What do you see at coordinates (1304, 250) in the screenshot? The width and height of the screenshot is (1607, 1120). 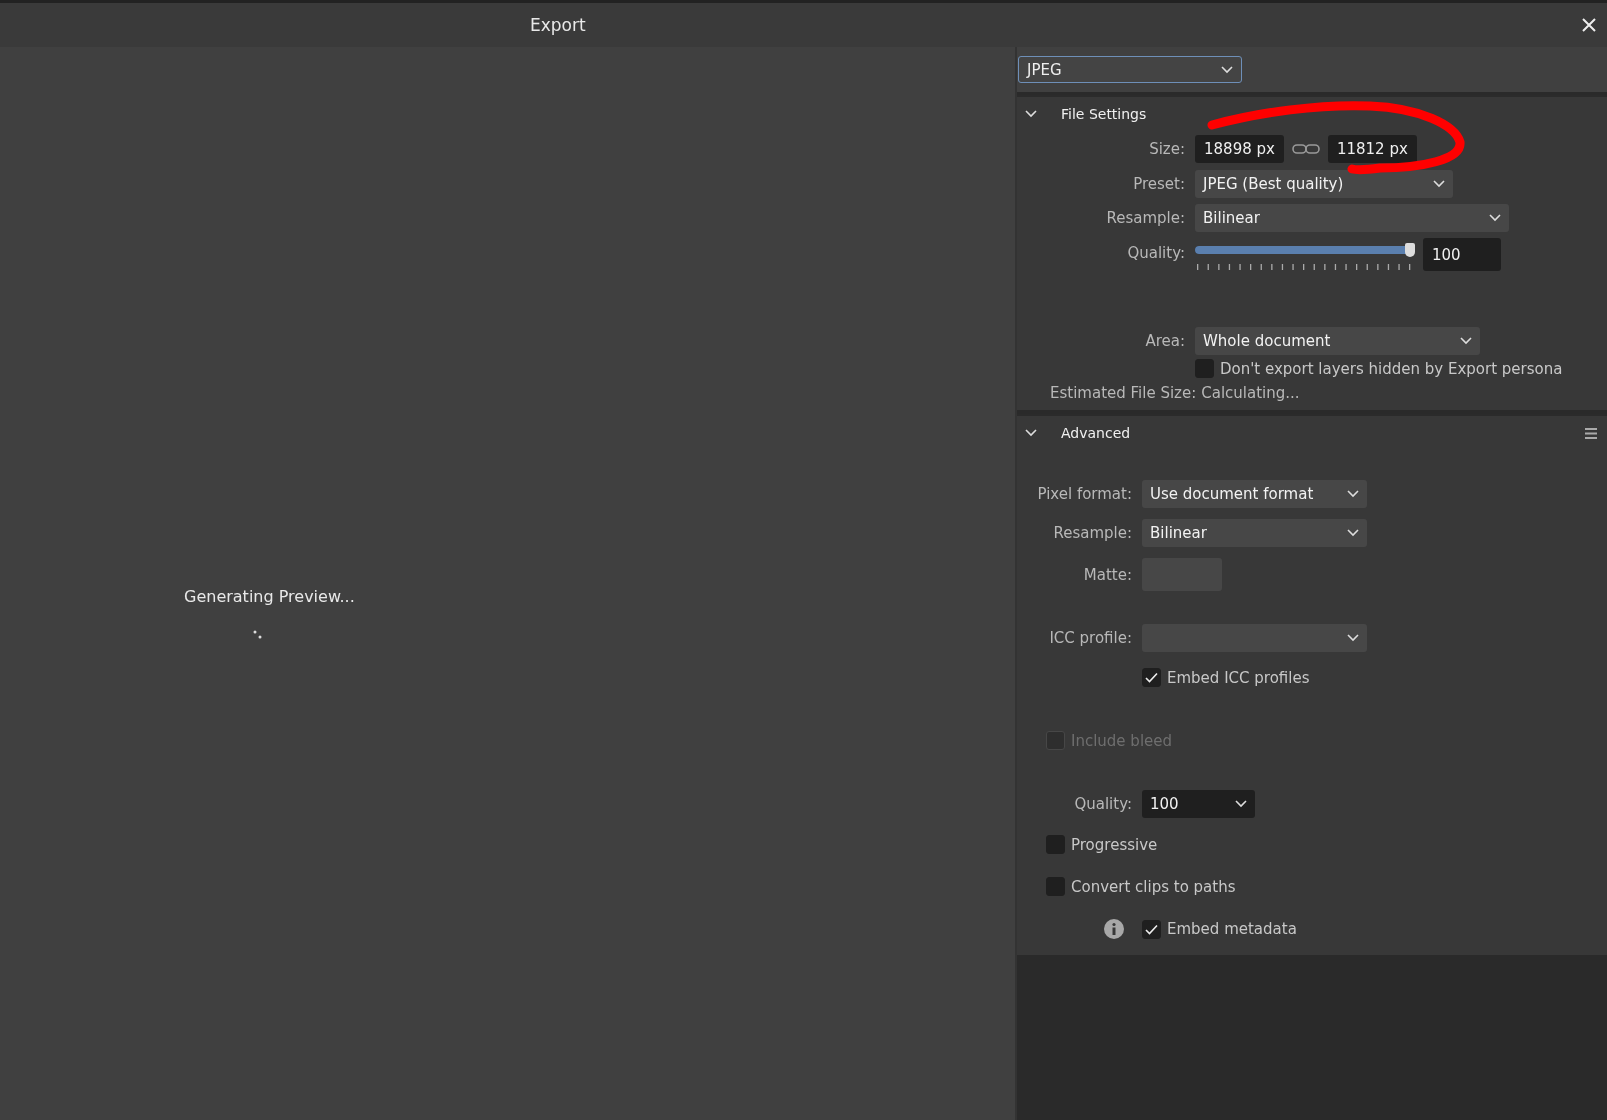 I see `quality-slider` at bounding box center [1304, 250].